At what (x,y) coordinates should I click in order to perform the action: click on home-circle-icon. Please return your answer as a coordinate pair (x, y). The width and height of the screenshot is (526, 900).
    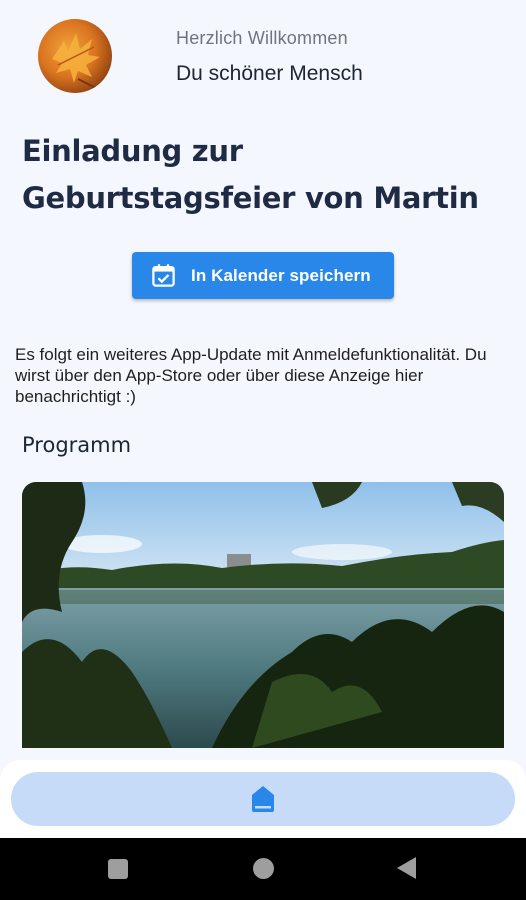
    Looking at the image, I should click on (263, 868).